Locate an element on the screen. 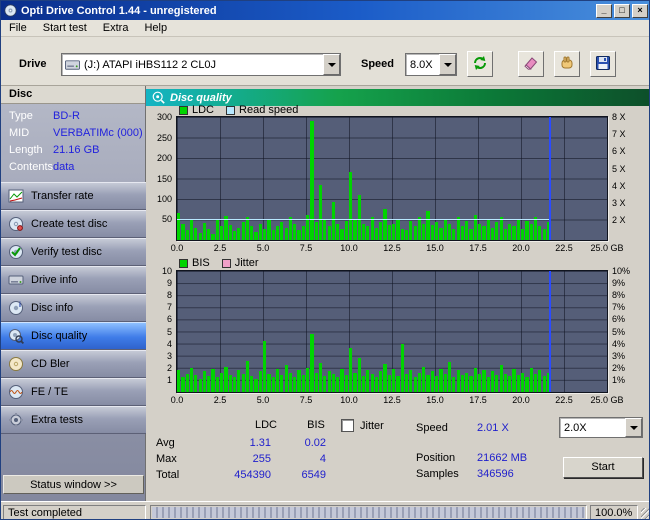  gear-icon is located at coordinates (16, 420).